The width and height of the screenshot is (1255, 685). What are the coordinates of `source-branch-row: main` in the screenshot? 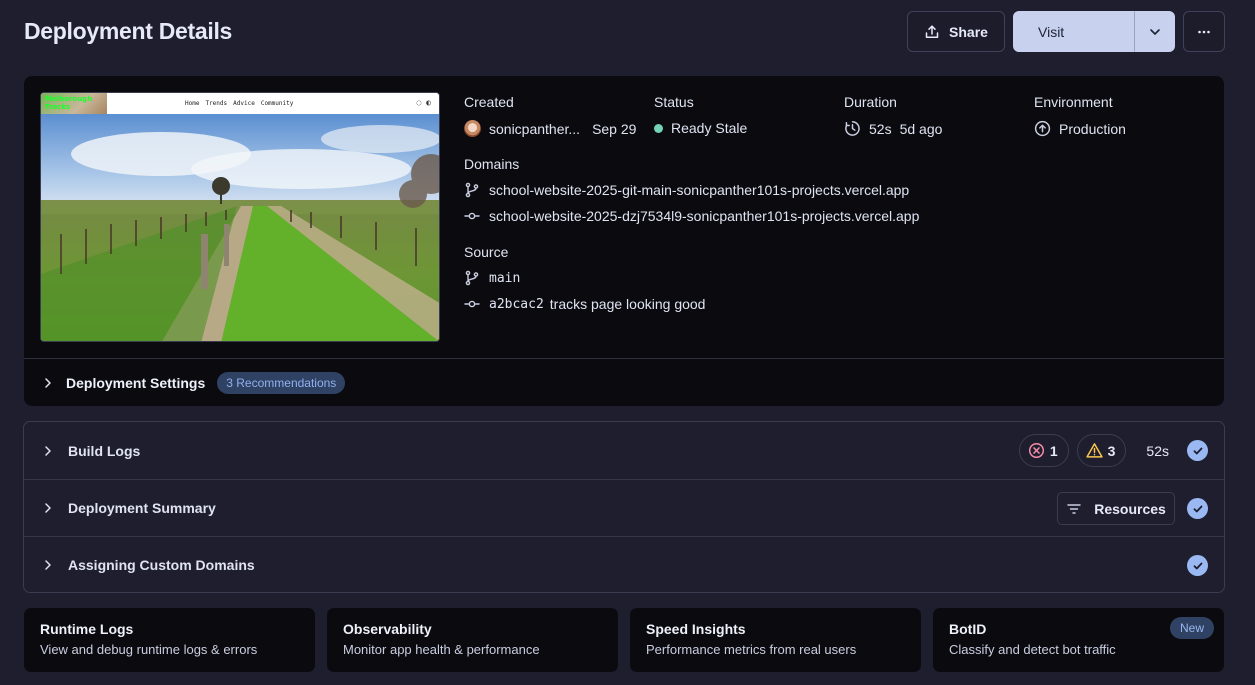 It's located at (814, 278).